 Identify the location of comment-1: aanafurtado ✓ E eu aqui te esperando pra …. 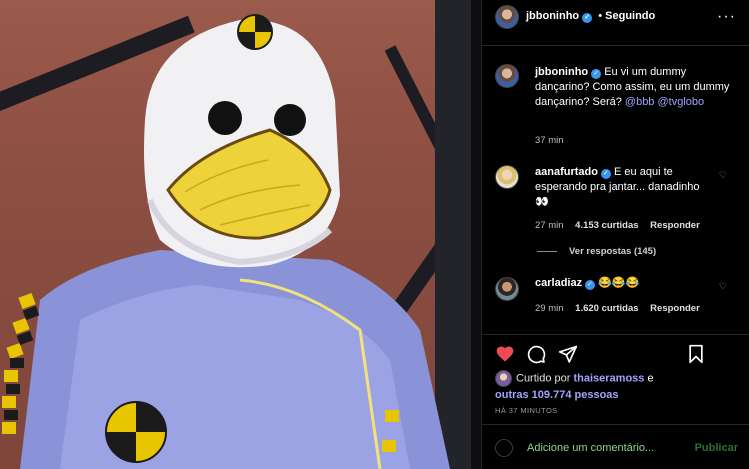
(622, 187).